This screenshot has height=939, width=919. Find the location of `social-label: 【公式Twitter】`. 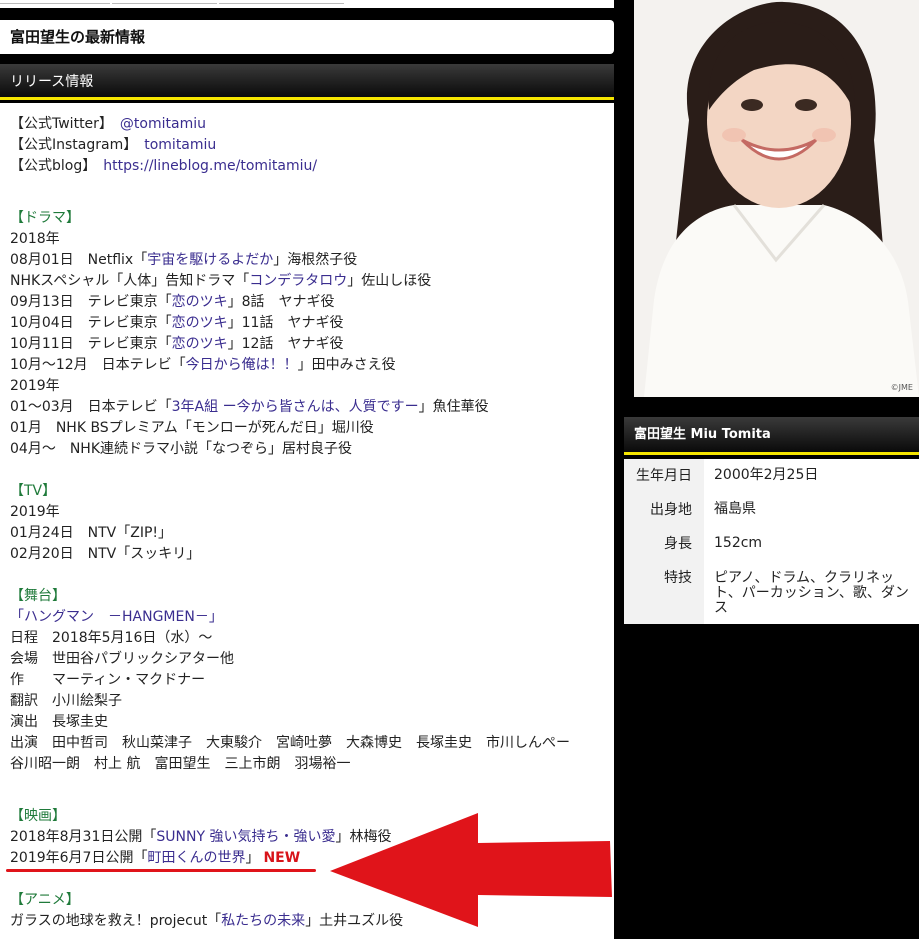

social-label: 【公式Twitter】 is located at coordinates (58, 124).